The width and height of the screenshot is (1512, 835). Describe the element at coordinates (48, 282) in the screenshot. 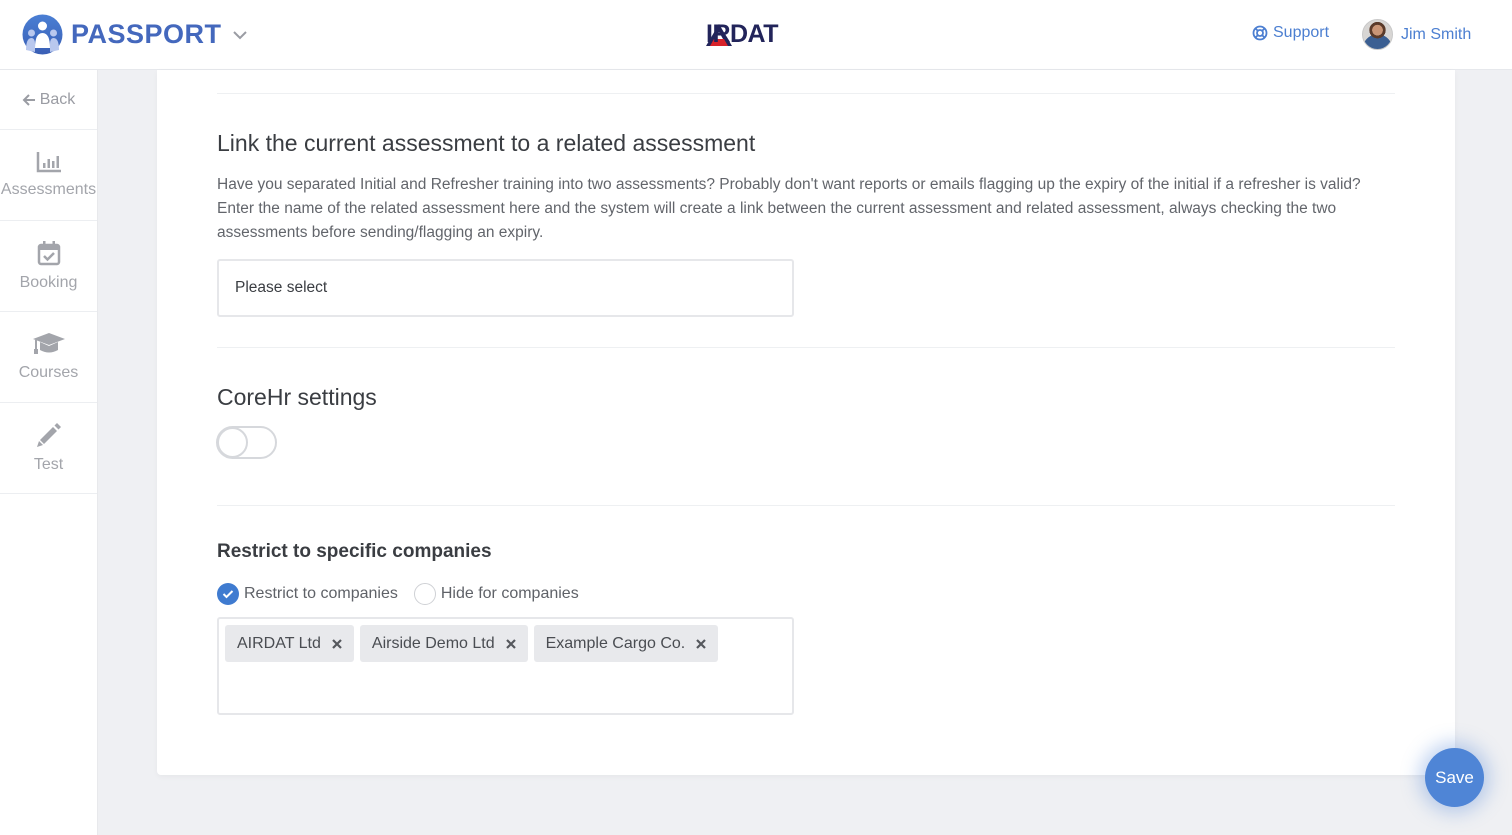

I see `sidebar-item-label: Booking` at that location.